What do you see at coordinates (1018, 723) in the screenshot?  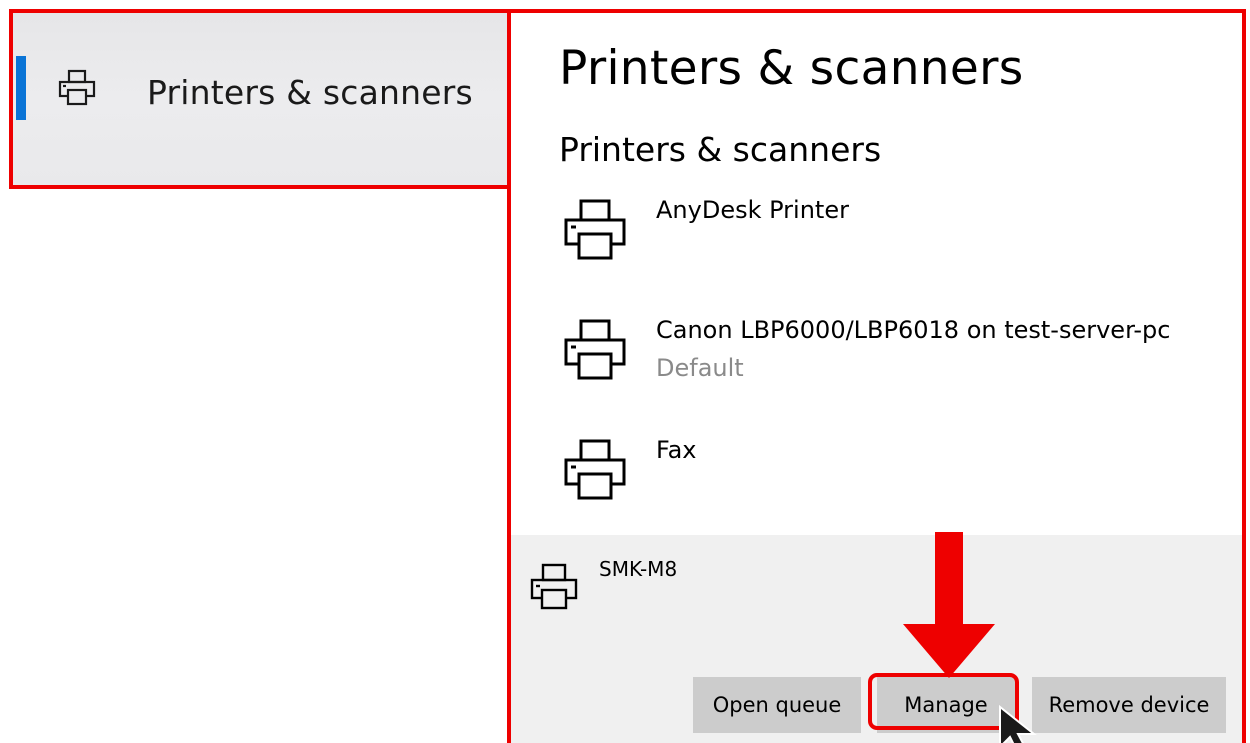 I see `mouse-cursor-icon` at bounding box center [1018, 723].